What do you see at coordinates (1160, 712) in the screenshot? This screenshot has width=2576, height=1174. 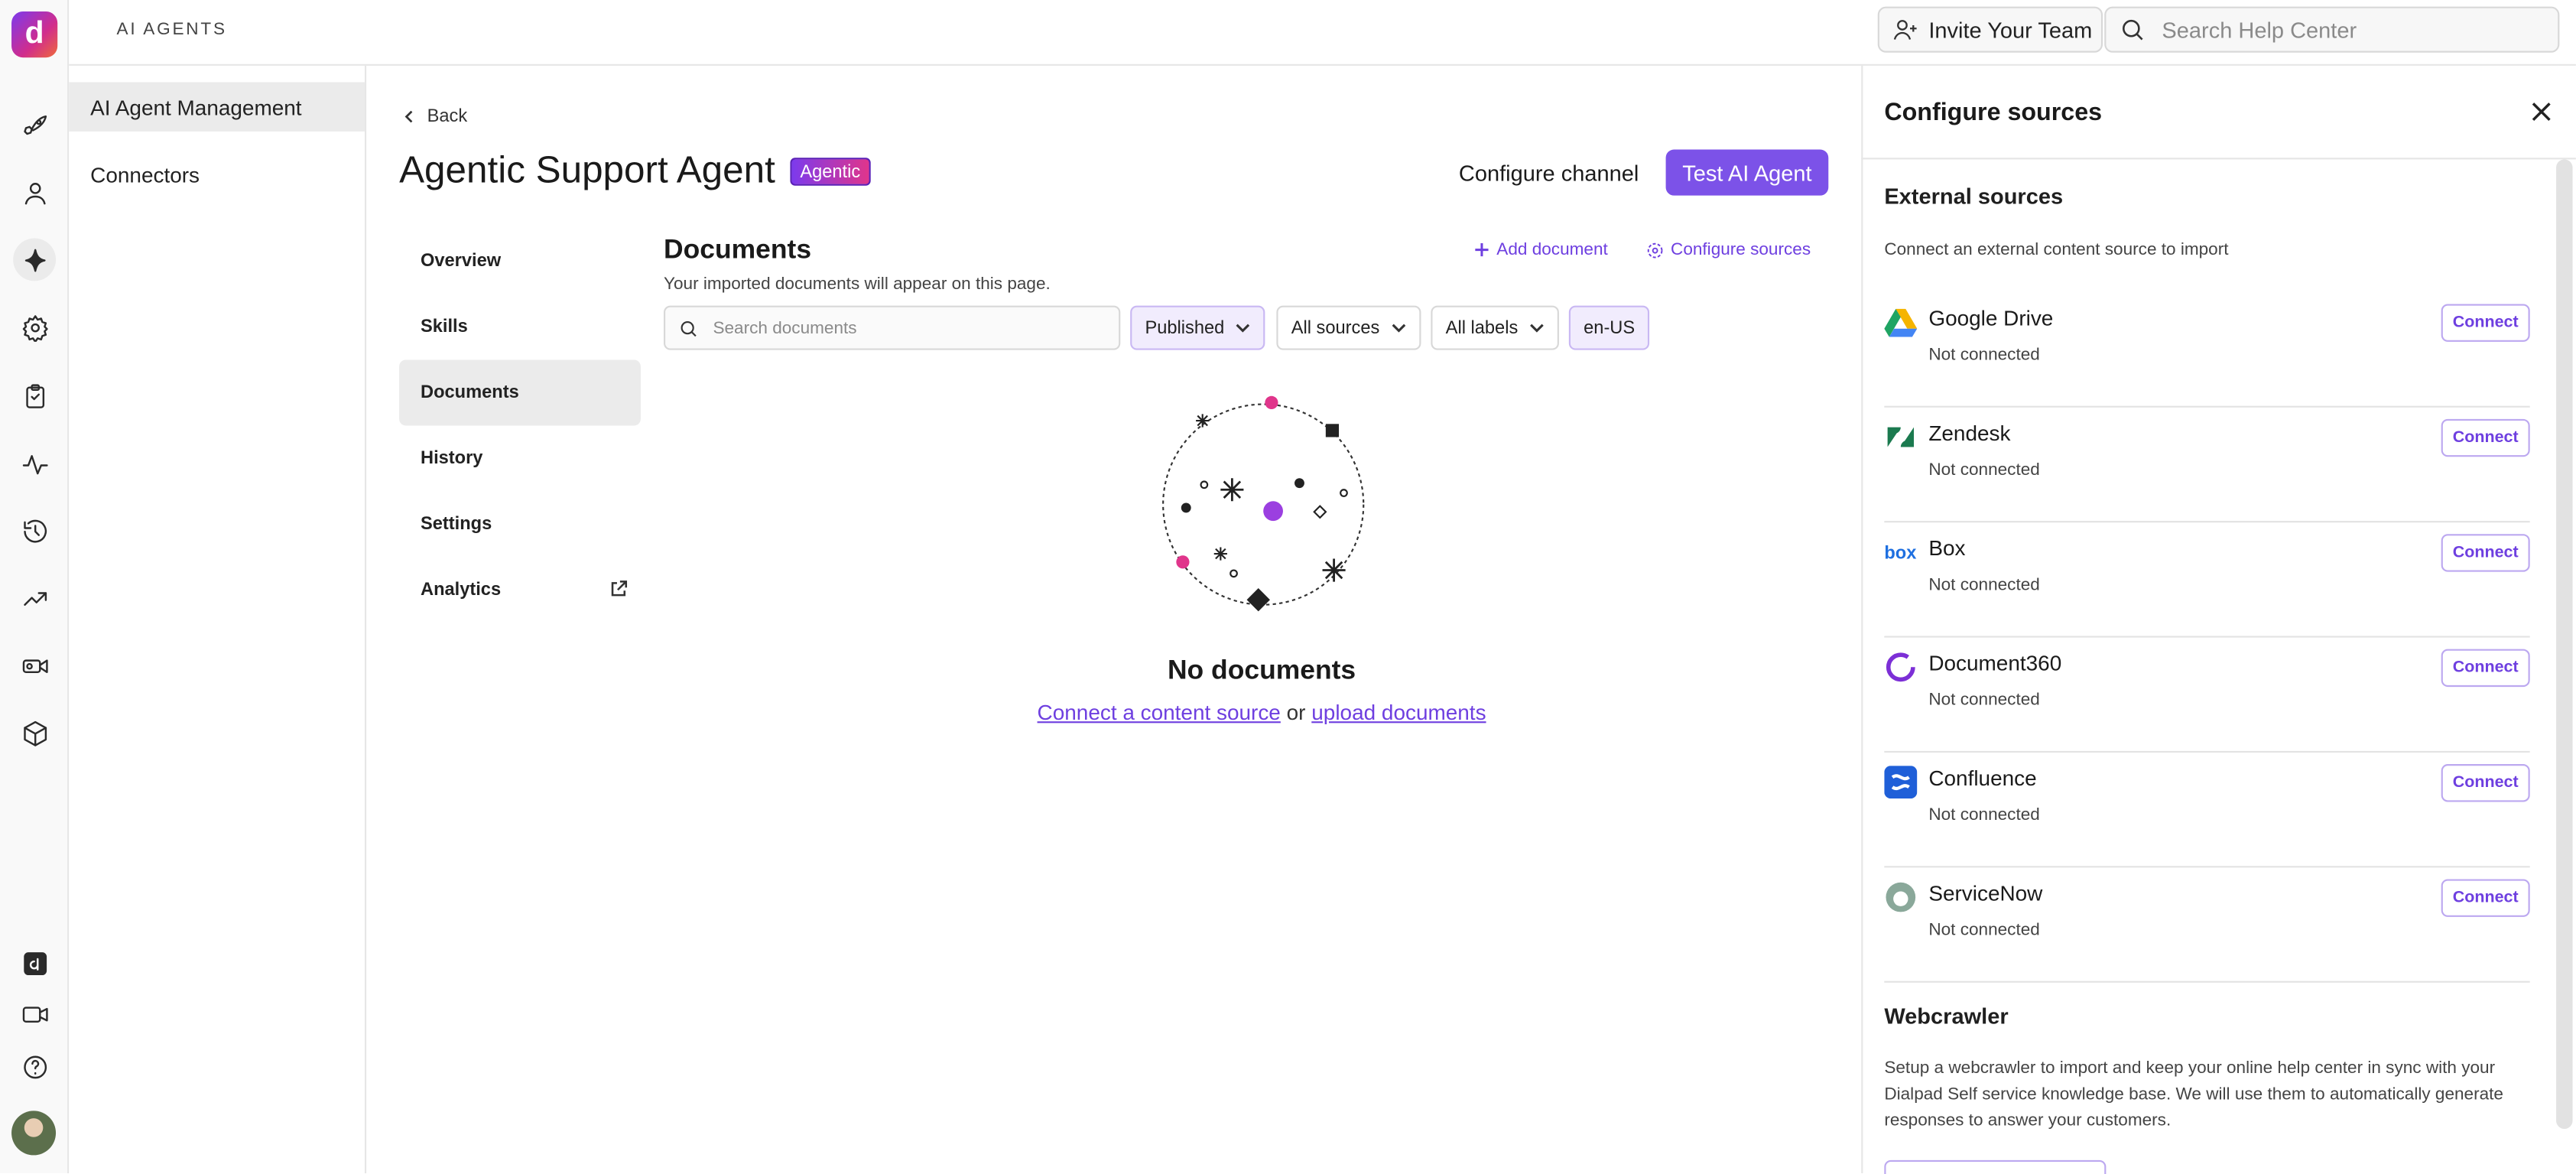 I see `connect-source-link: Connect a content source` at bounding box center [1160, 712].